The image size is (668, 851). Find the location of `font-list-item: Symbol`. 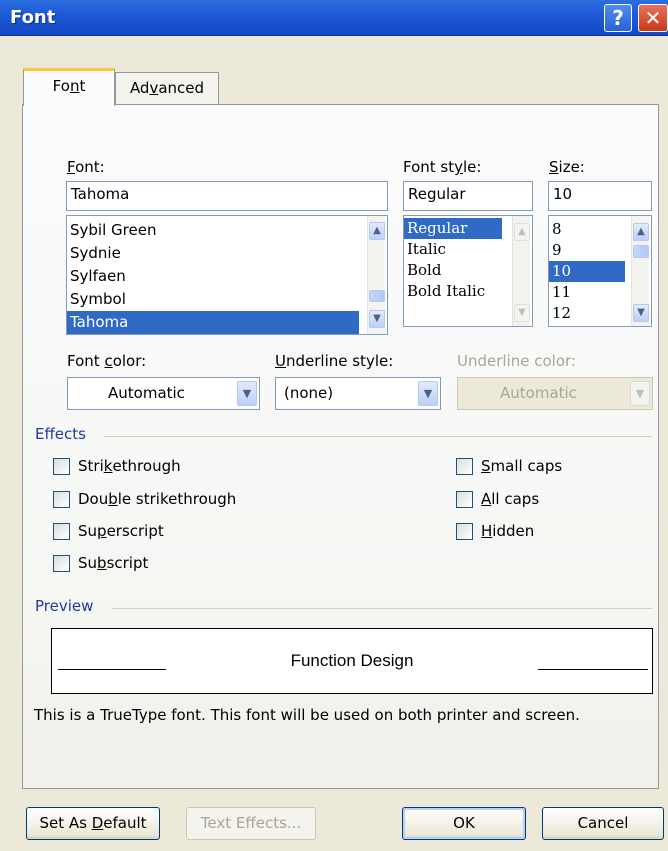

font-list-item: Symbol is located at coordinates (227, 299).